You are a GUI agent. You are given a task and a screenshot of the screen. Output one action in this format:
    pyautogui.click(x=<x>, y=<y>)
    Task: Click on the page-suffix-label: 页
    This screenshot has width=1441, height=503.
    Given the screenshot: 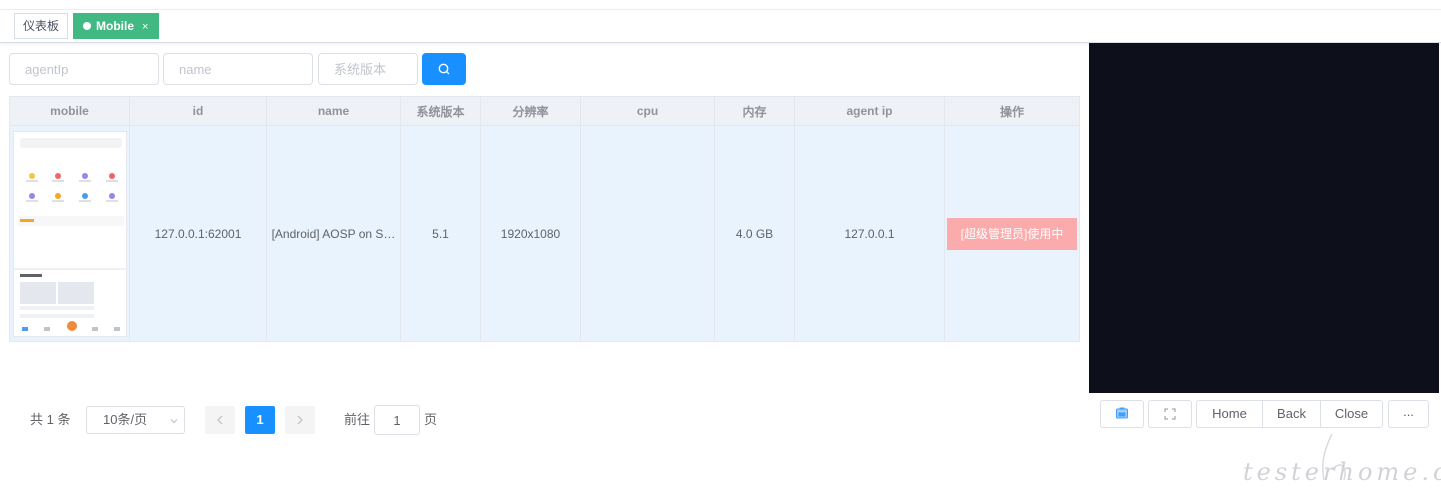 What is the action you would take?
    pyautogui.click(x=431, y=419)
    